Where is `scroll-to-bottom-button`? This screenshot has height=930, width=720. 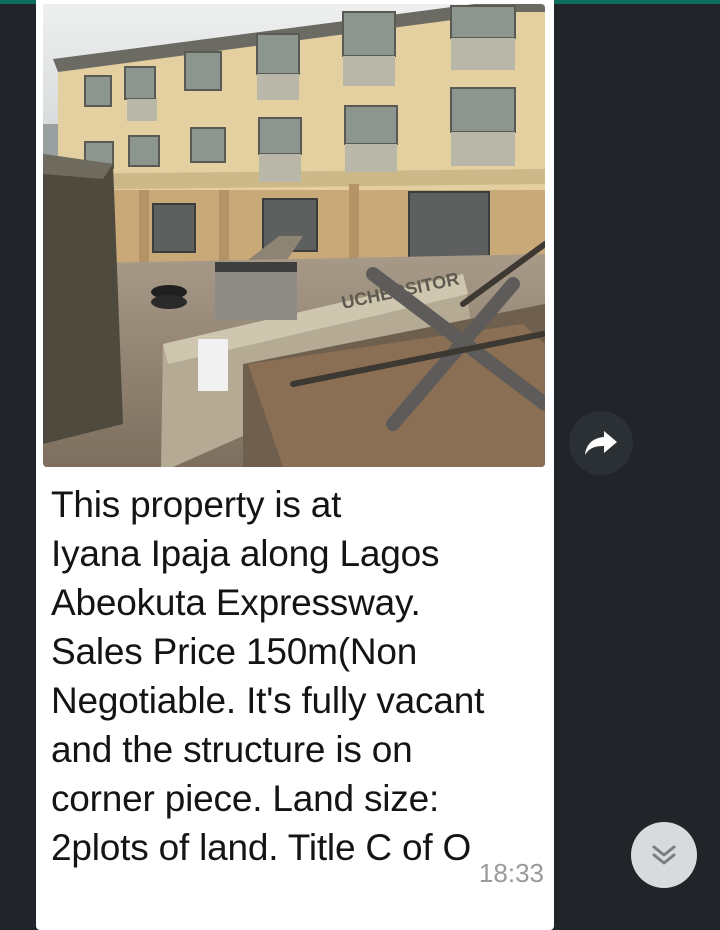 scroll-to-bottom-button is located at coordinates (664, 855).